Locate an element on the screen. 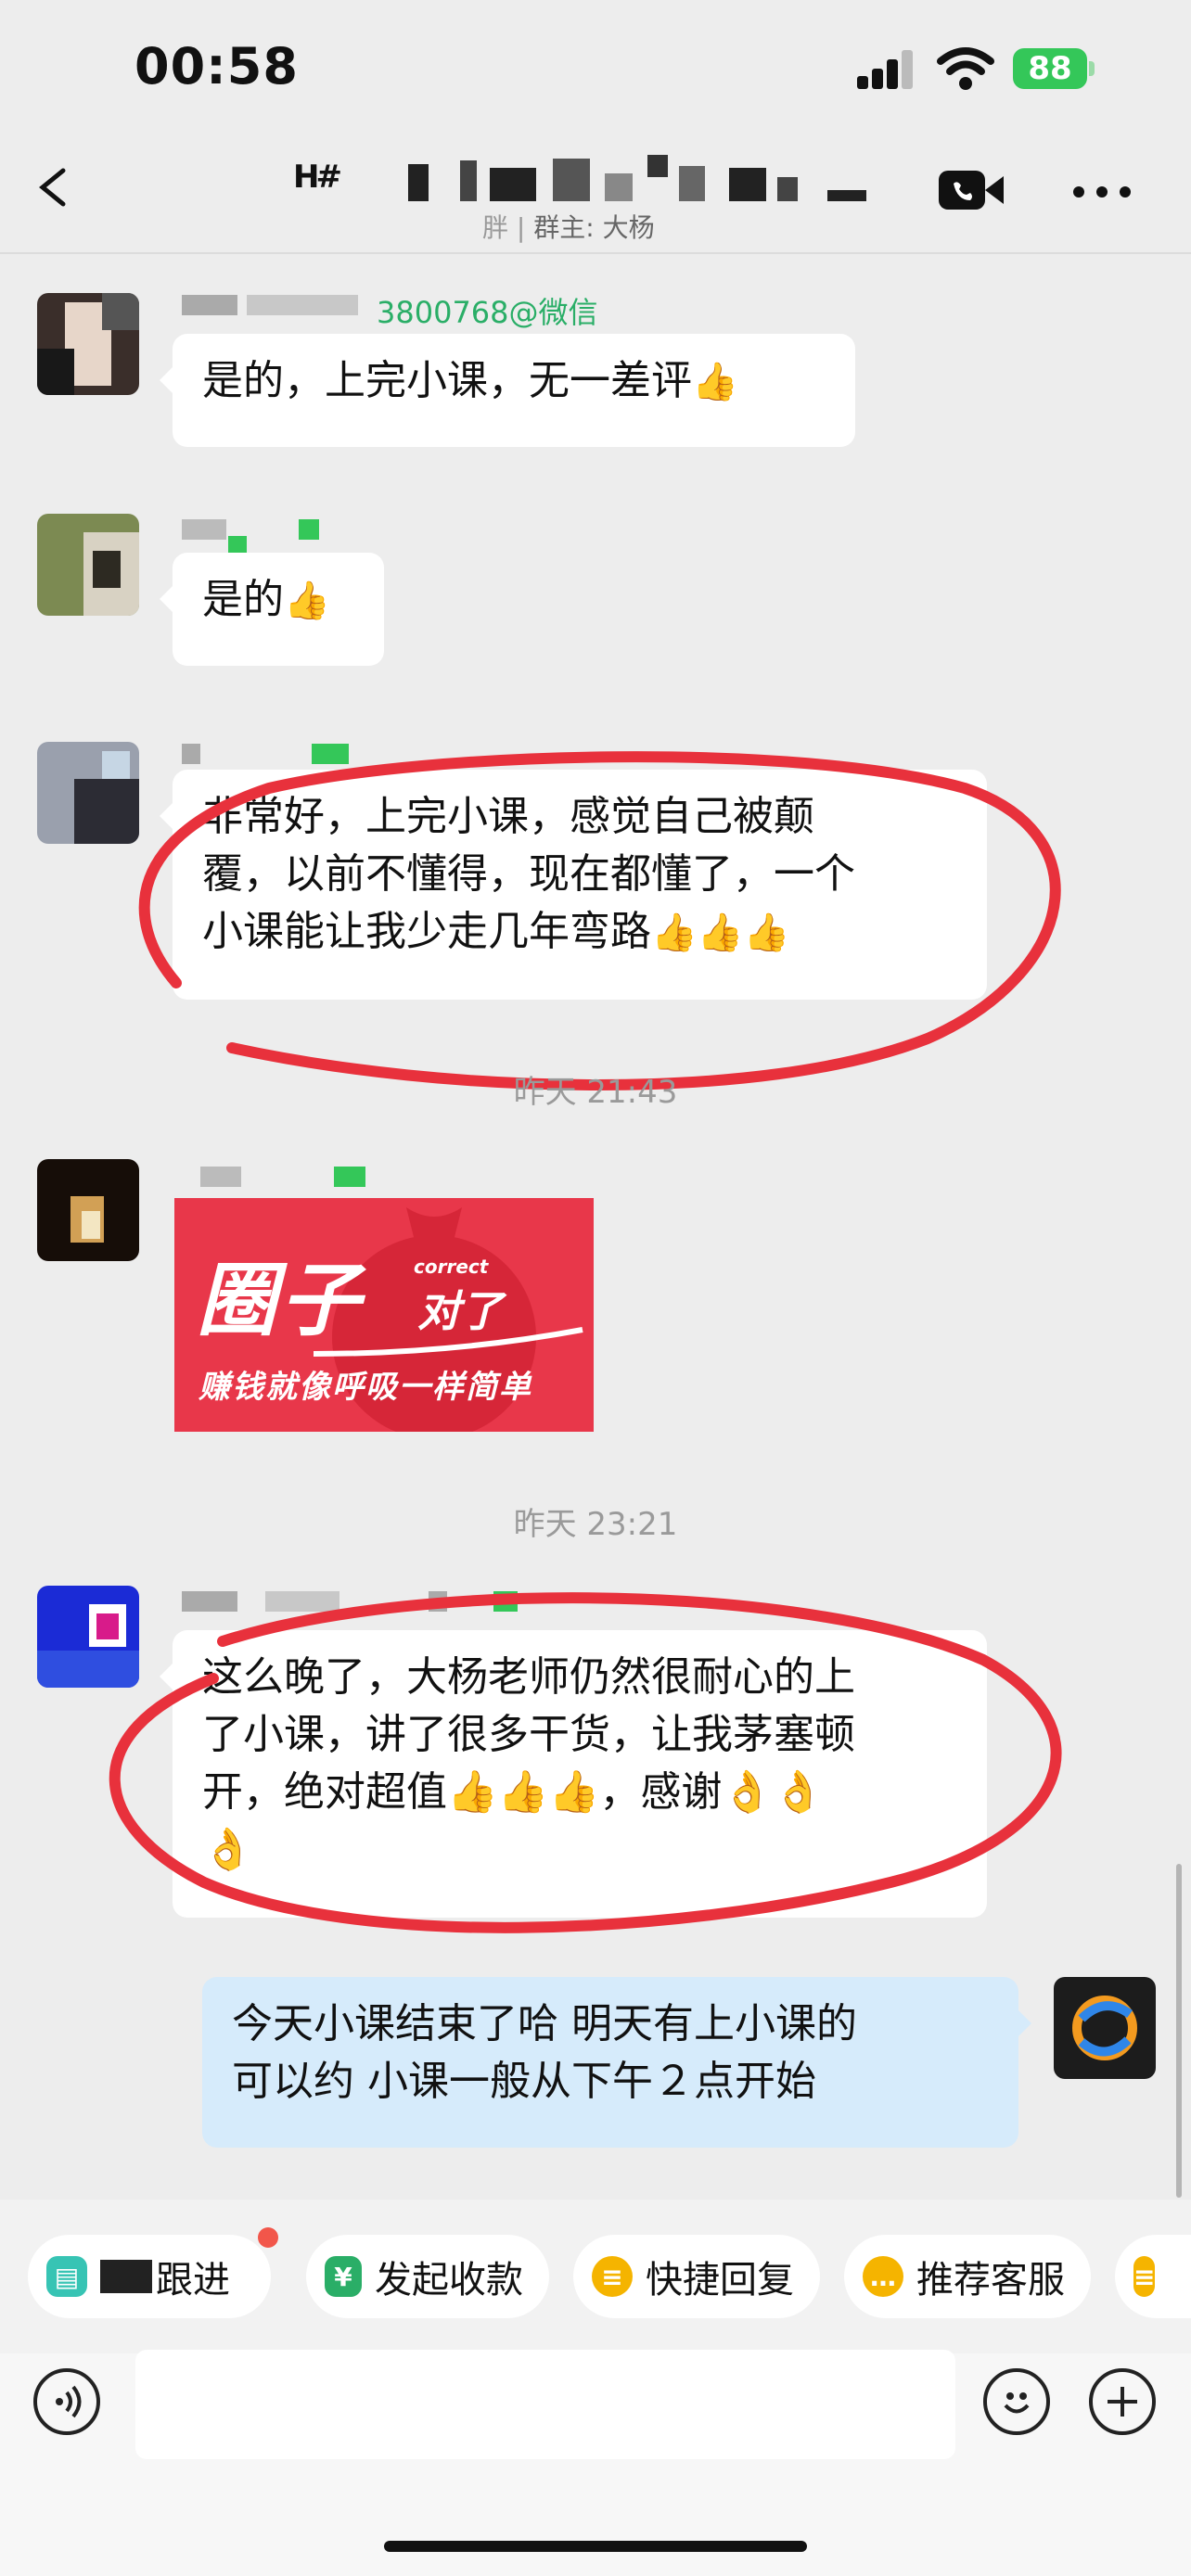  recommend-chip-label: 推荐客服 is located at coordinates (990, 2280).